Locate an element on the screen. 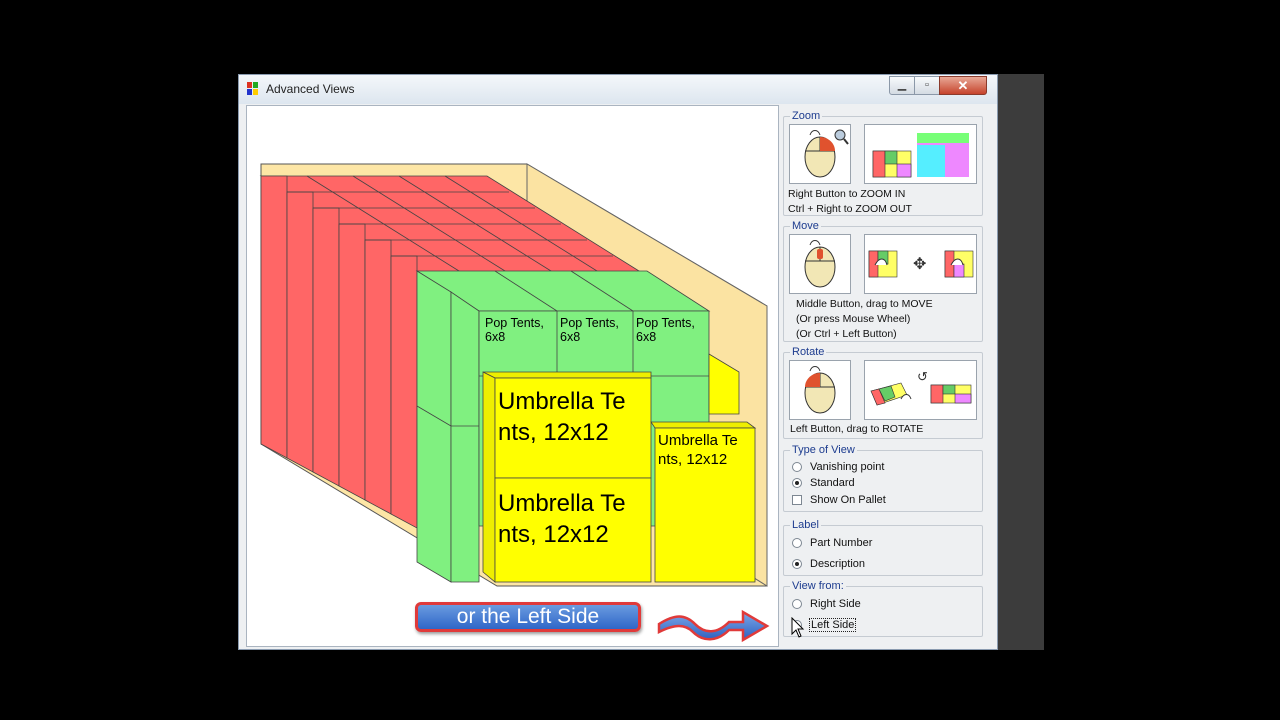 The width and height of the screenshot is (1280, 720). show-on-pallet-checkbox: Show On Pallet is located at coordinates (839, 499).